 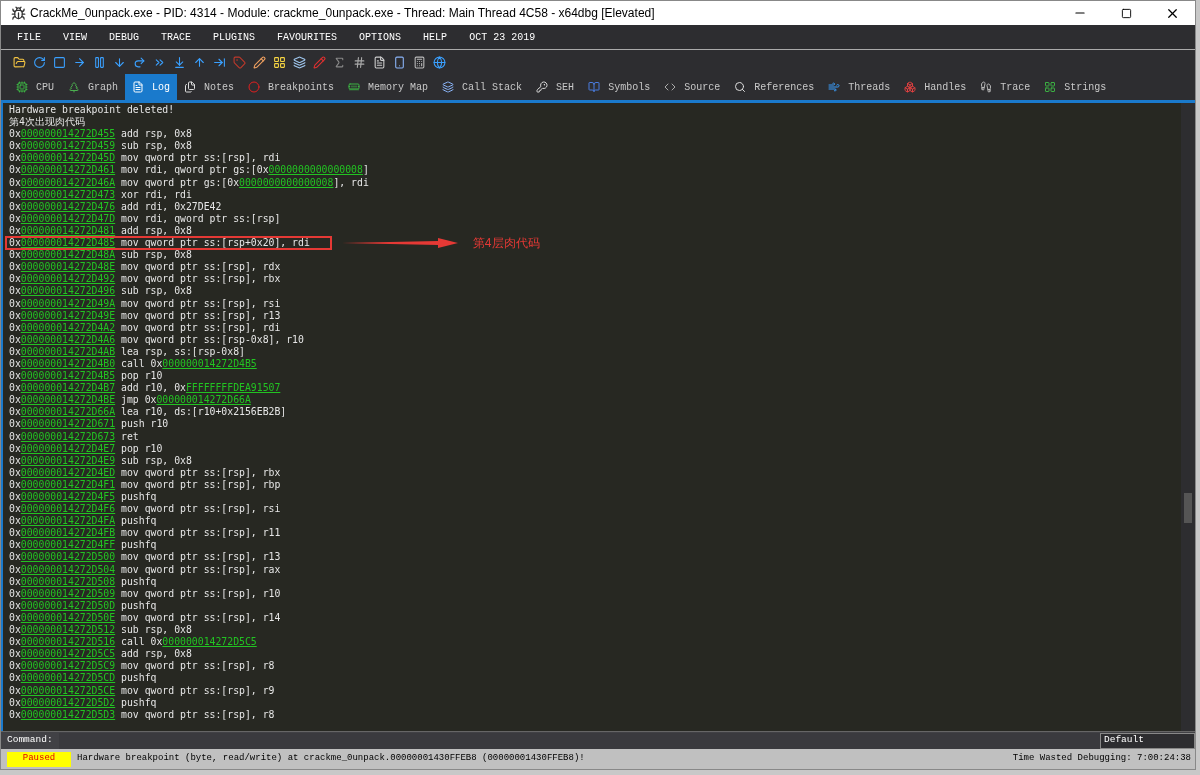 I want to click on log-text: add rdi, 0x27DE42, so click(x=171, y=206).